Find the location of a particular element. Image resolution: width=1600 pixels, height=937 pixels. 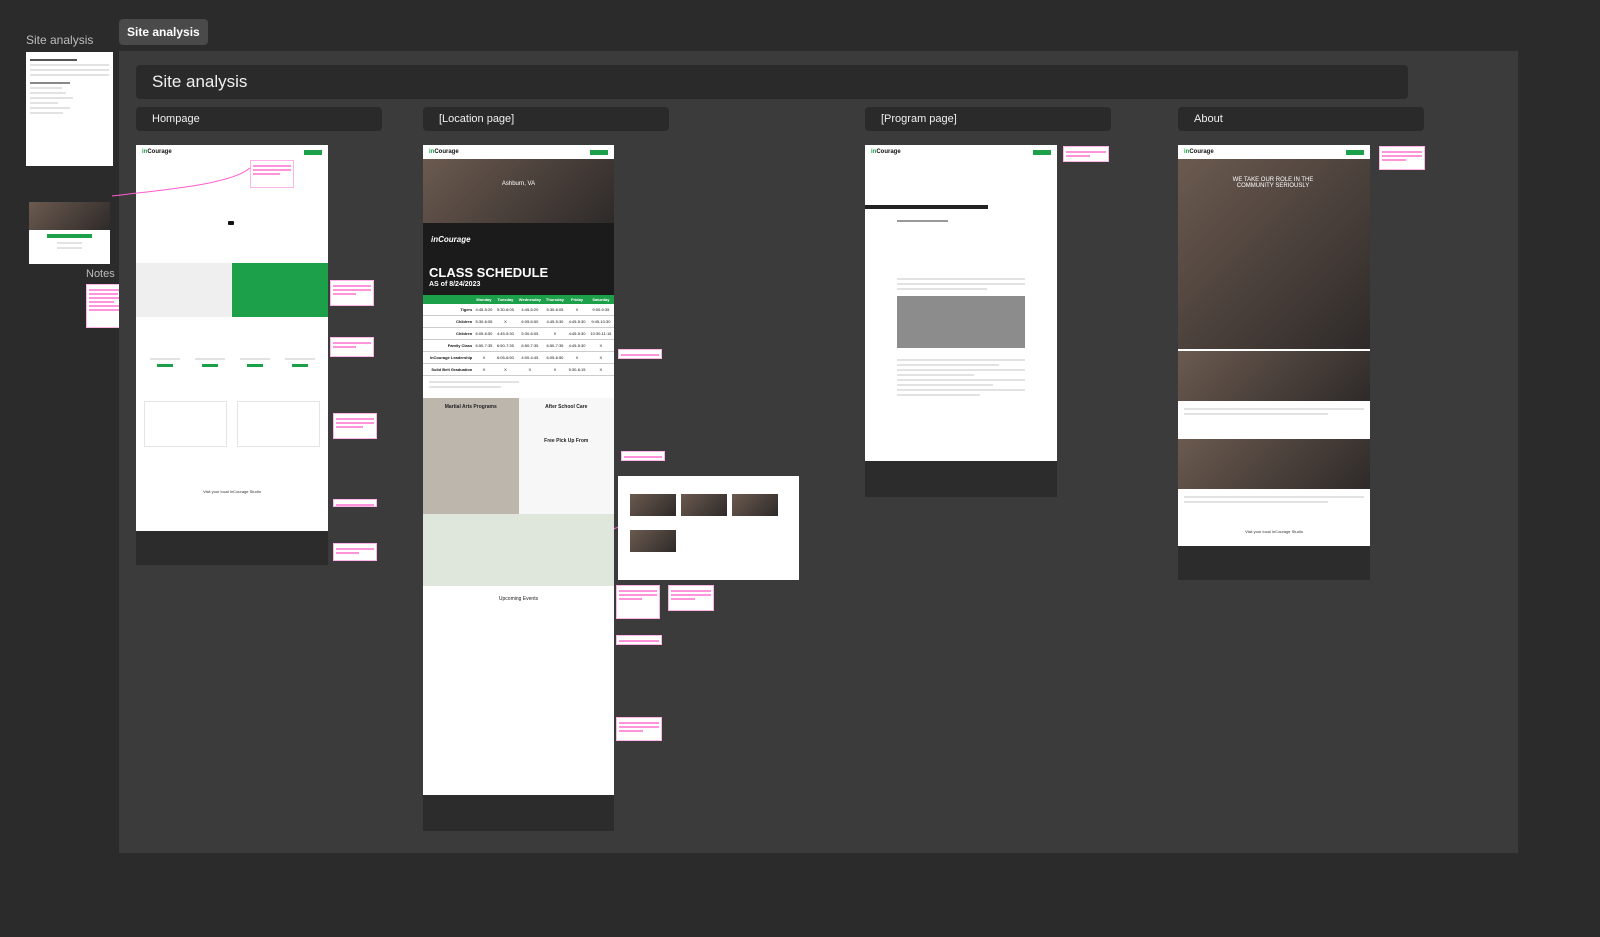

programs-title: Martial Arts Programs is located at coordinates (471, 456).